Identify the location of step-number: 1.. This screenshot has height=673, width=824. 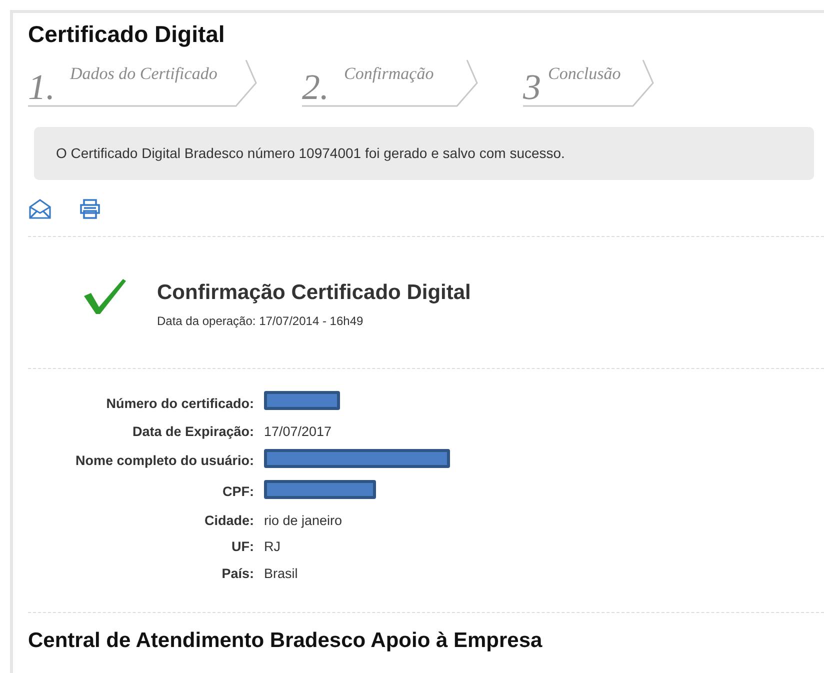
(41, 86).